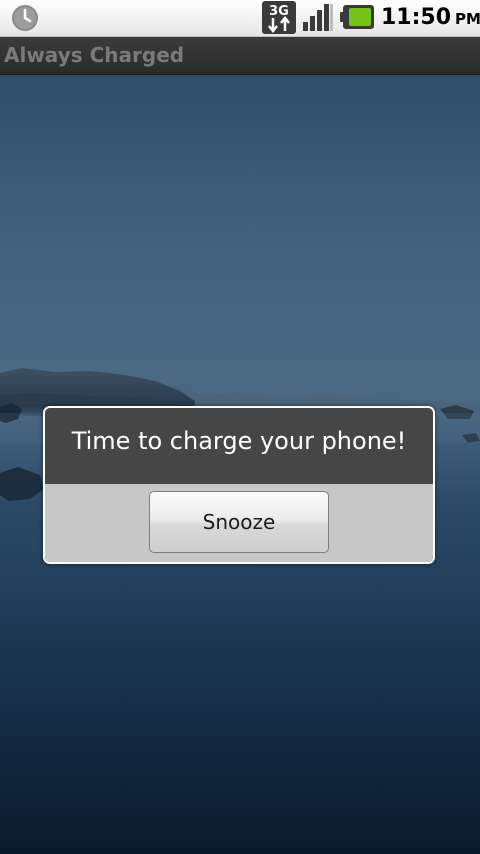  What do you see at coordinates (279, 11) in the screenshot?
I see `network-type-label: 3G` at bounding box center [279, 11].